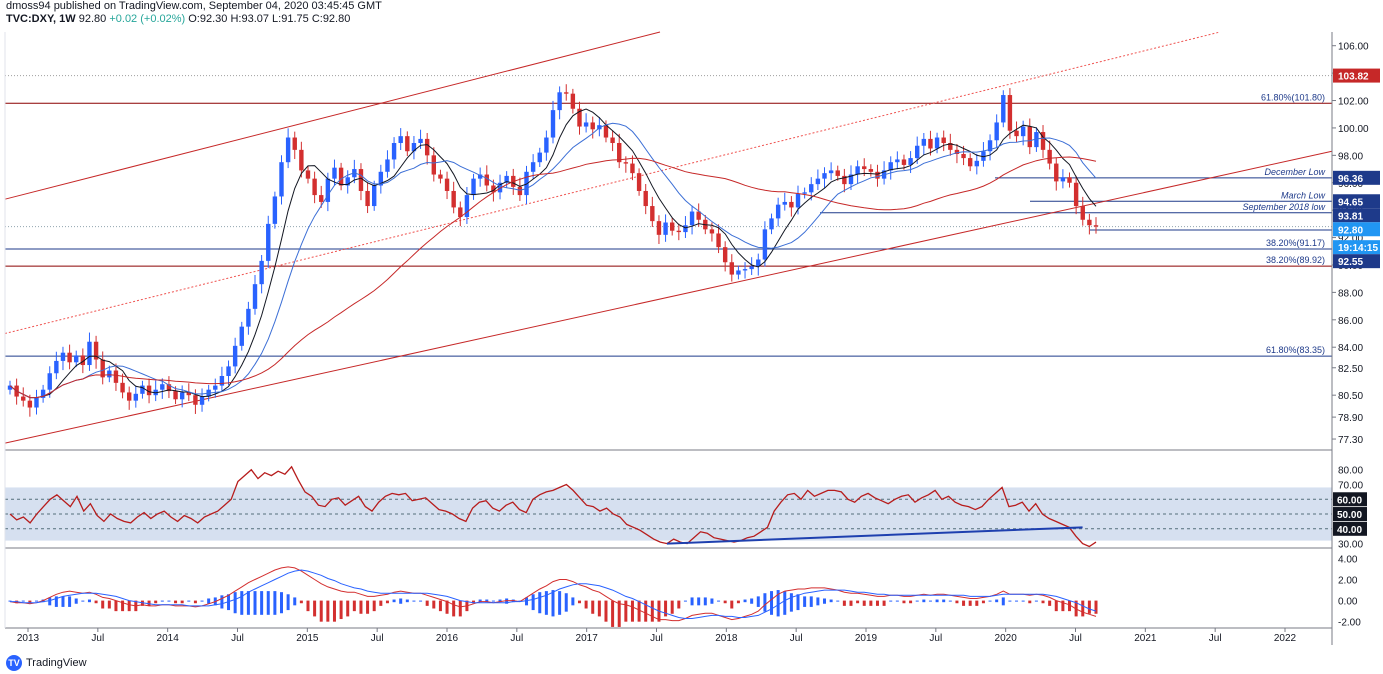 This screenshot has height=674, width=1383. What do you see at coordinates (587, 638) in the screenshot?
I see `time-tick-label: 2017` at bounding box center [587, 638].